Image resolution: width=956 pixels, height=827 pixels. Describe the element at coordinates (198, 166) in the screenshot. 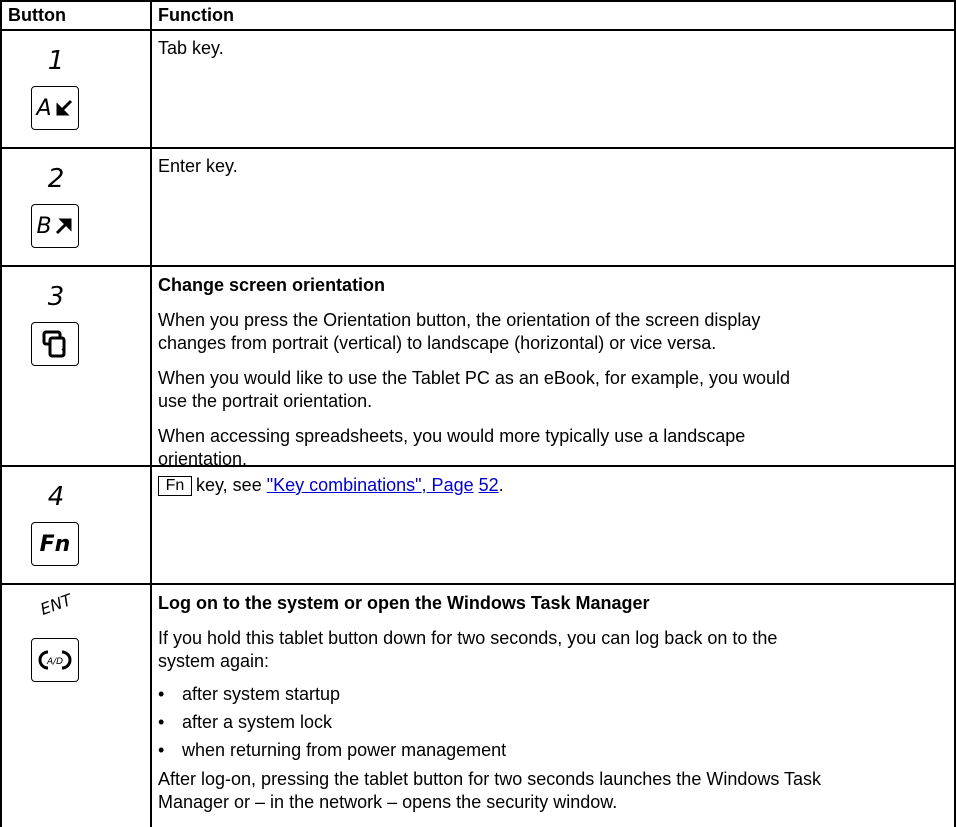

I see `row-2-text: Enter key.` at that location.